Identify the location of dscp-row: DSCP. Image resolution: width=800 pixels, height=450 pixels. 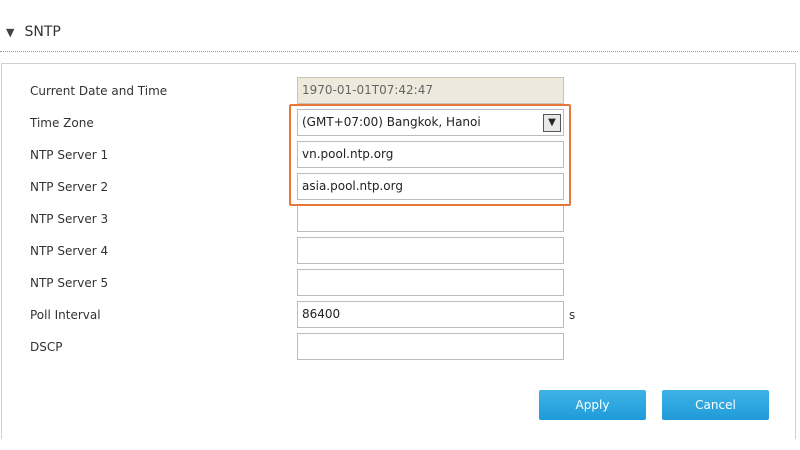
(398, 347).